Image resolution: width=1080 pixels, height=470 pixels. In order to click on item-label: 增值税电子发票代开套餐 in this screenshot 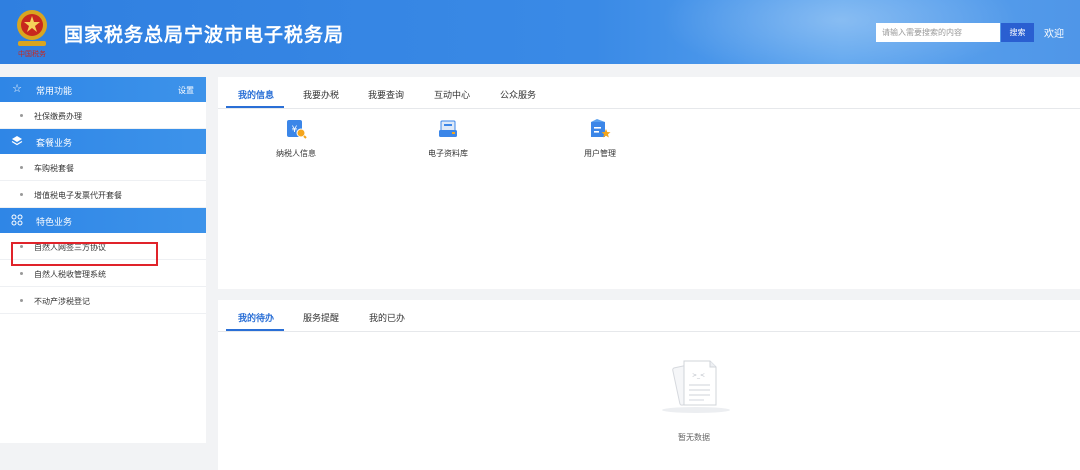, I will do `click(78, 195)`.